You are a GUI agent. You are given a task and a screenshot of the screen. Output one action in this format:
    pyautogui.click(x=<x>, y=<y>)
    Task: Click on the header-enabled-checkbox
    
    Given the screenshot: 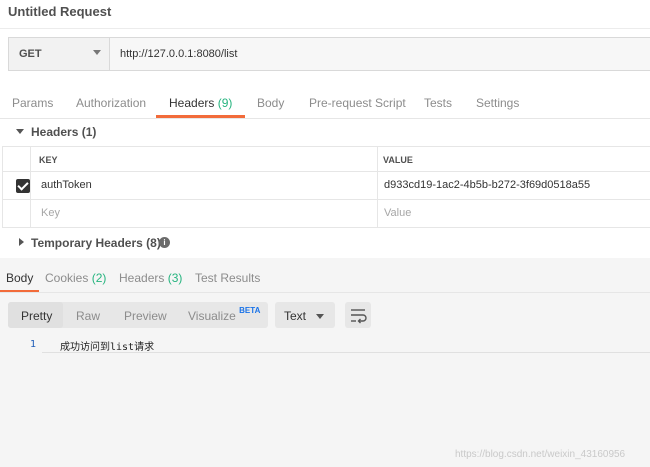 What is the action you would take?
    pyautogui.click(x=23, y=186)
    